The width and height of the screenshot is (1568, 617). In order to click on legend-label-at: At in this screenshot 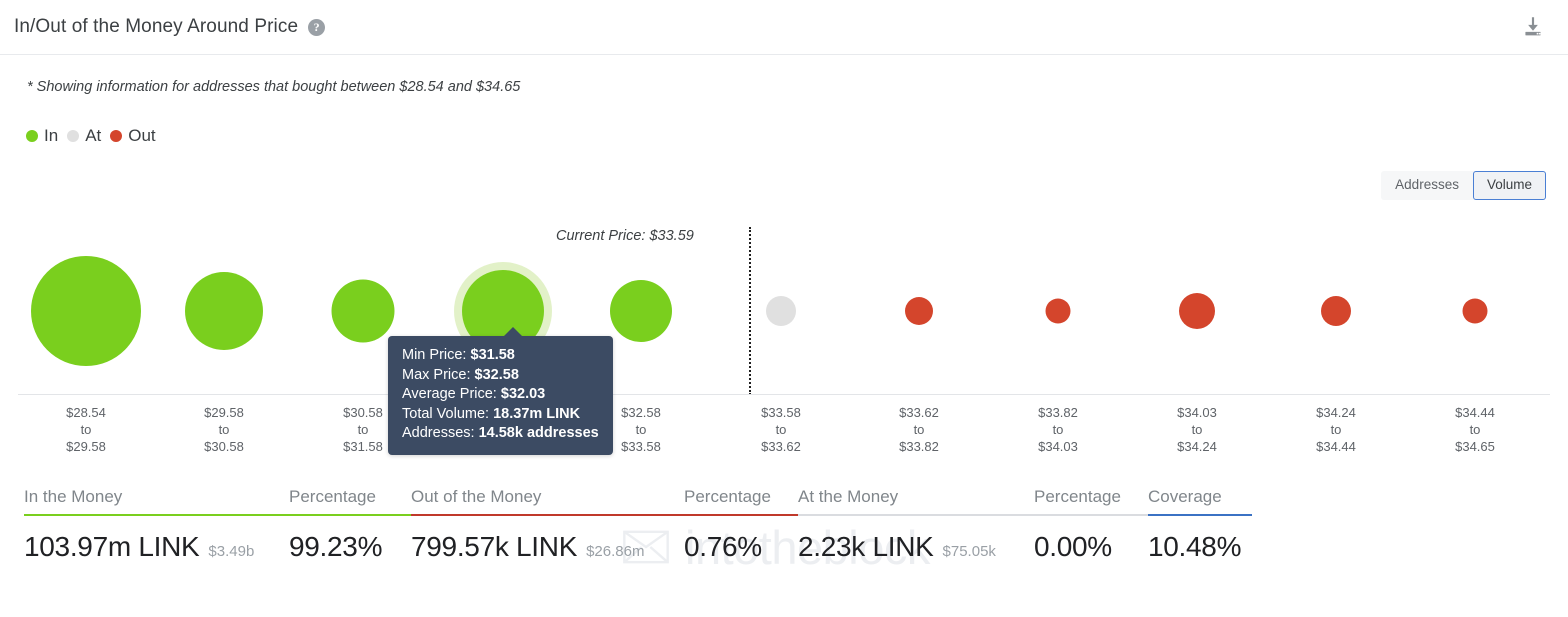, I will do `click(93, 135)`.